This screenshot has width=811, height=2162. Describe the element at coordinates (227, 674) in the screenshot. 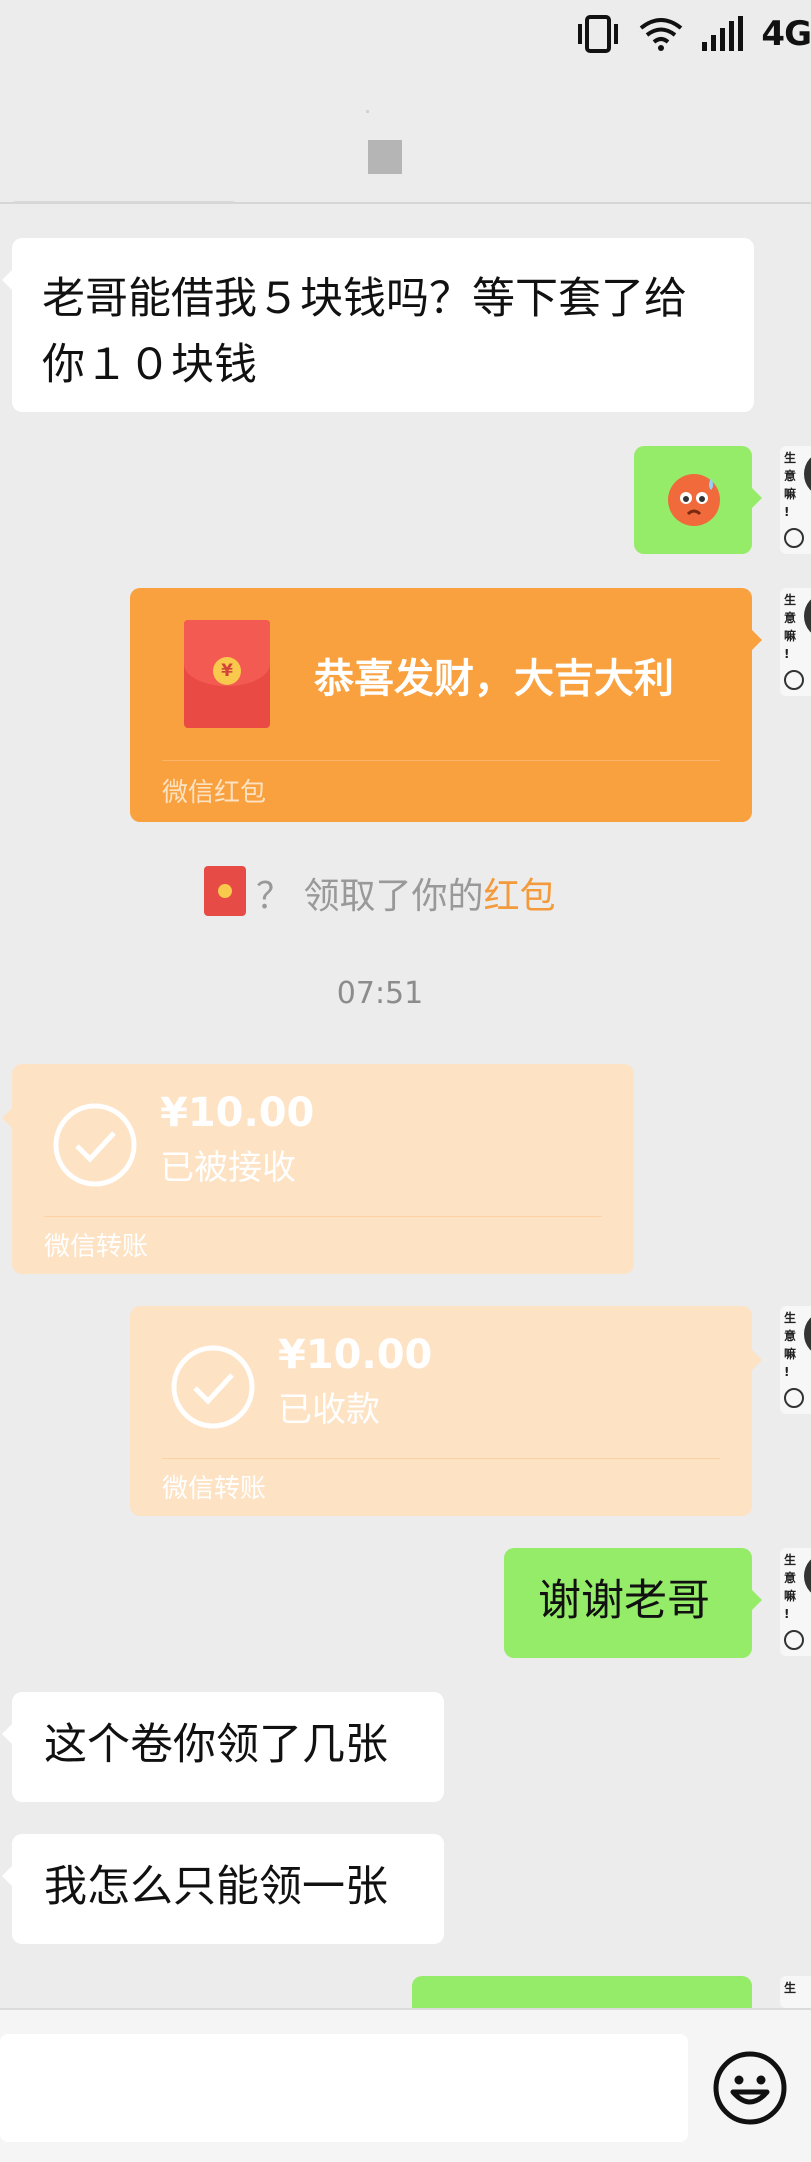

I see `red-envelope-icon: ¥` at that location.